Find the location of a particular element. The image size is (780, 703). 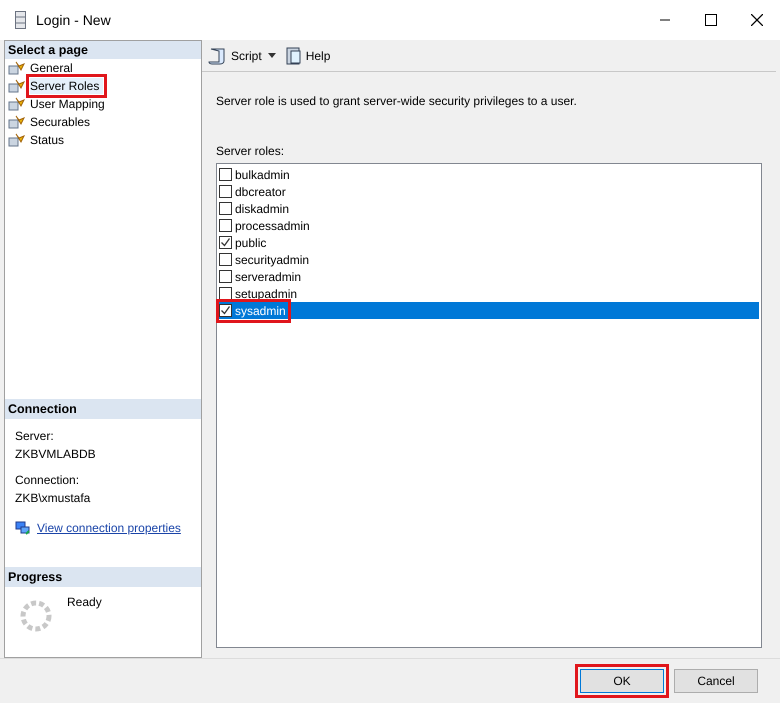

database-icon is located at coordinates (20, 20).